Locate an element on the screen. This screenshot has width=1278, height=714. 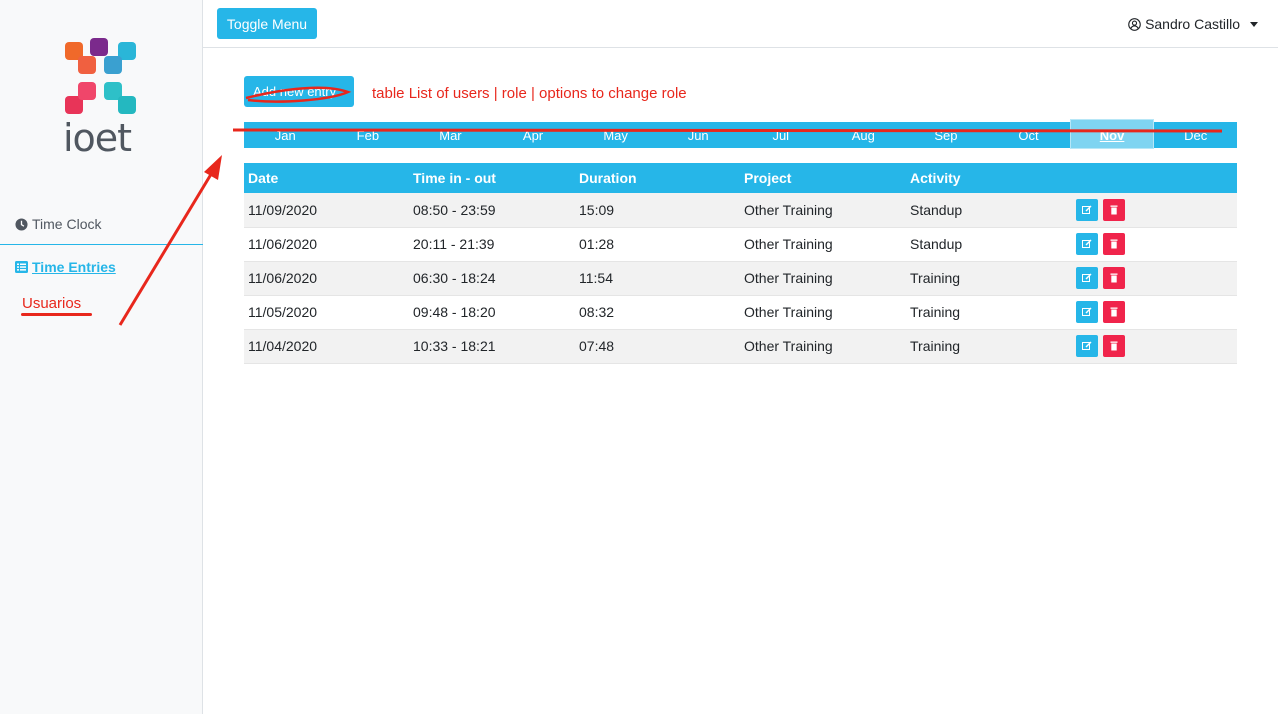
column-header: Activity is located at coordinates (989, 178).